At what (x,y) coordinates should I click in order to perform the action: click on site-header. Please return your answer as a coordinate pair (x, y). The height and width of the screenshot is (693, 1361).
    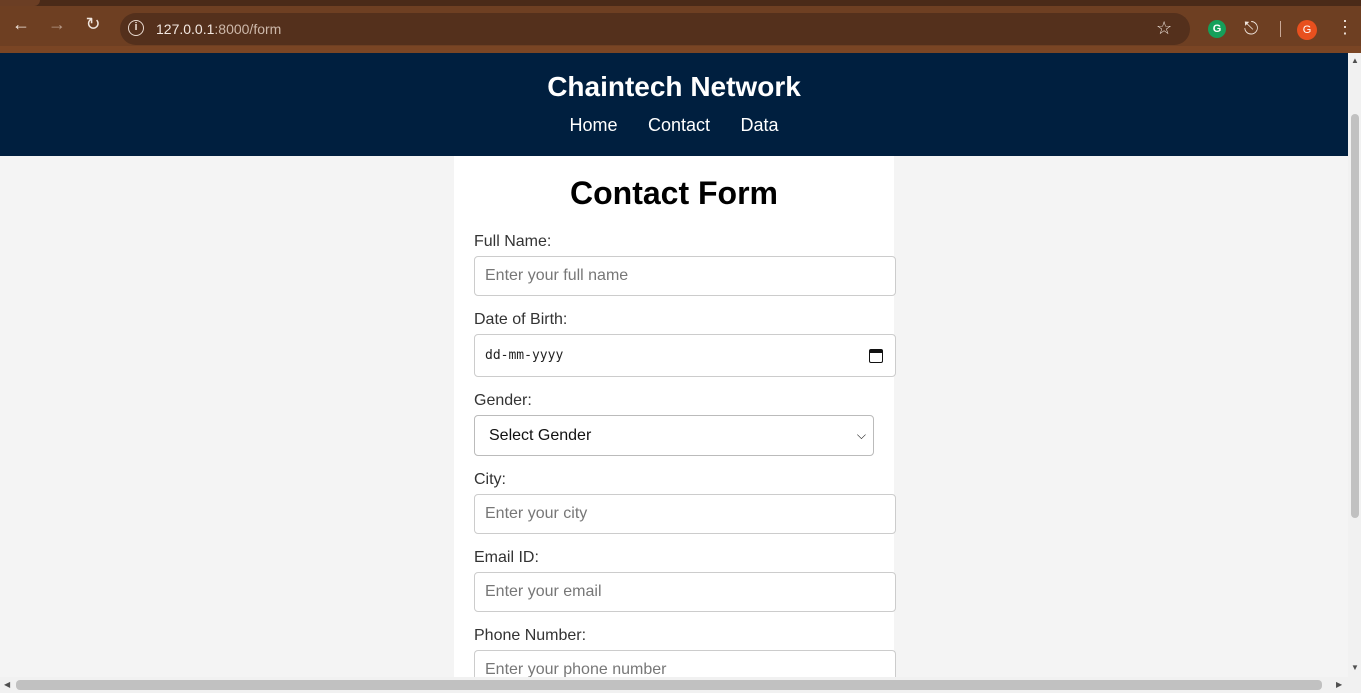
    Looking at the image, I should click on (674, 104).